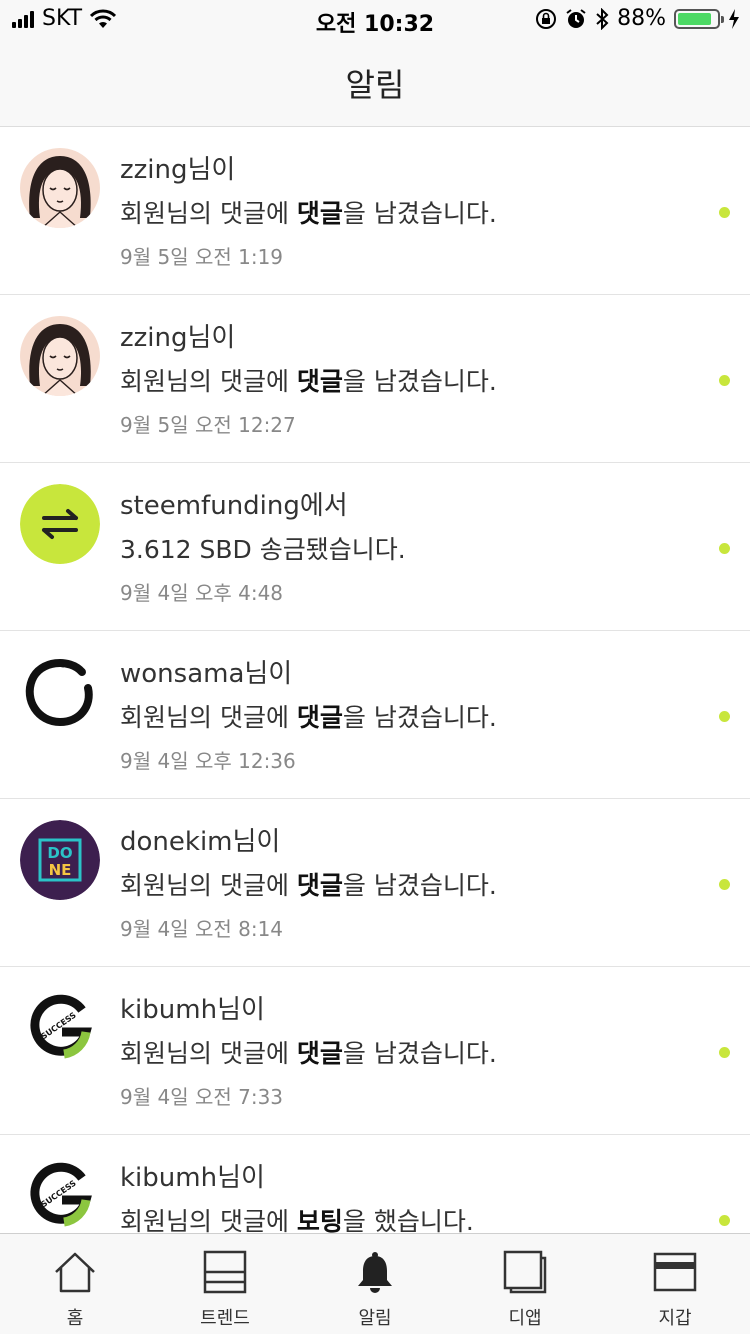 This screenshot has width=750, height=1334. What do you see at coordinates (525, 1272) in the screenshot?
I see `dapp-icon` at bounding box center [525, 1272].